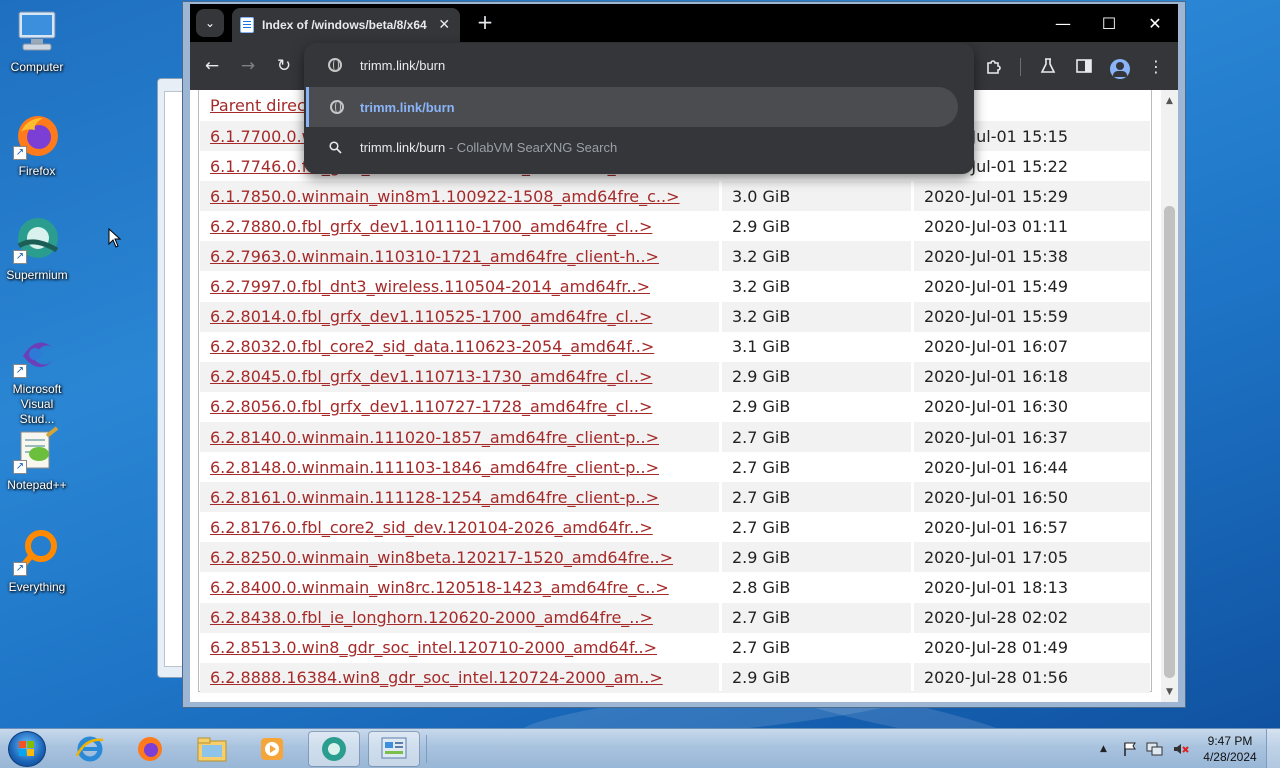  Describe the element at coordinates (407, 107) in the screenshot. I see `suggestion-text: trimm.link/burn` at that location.